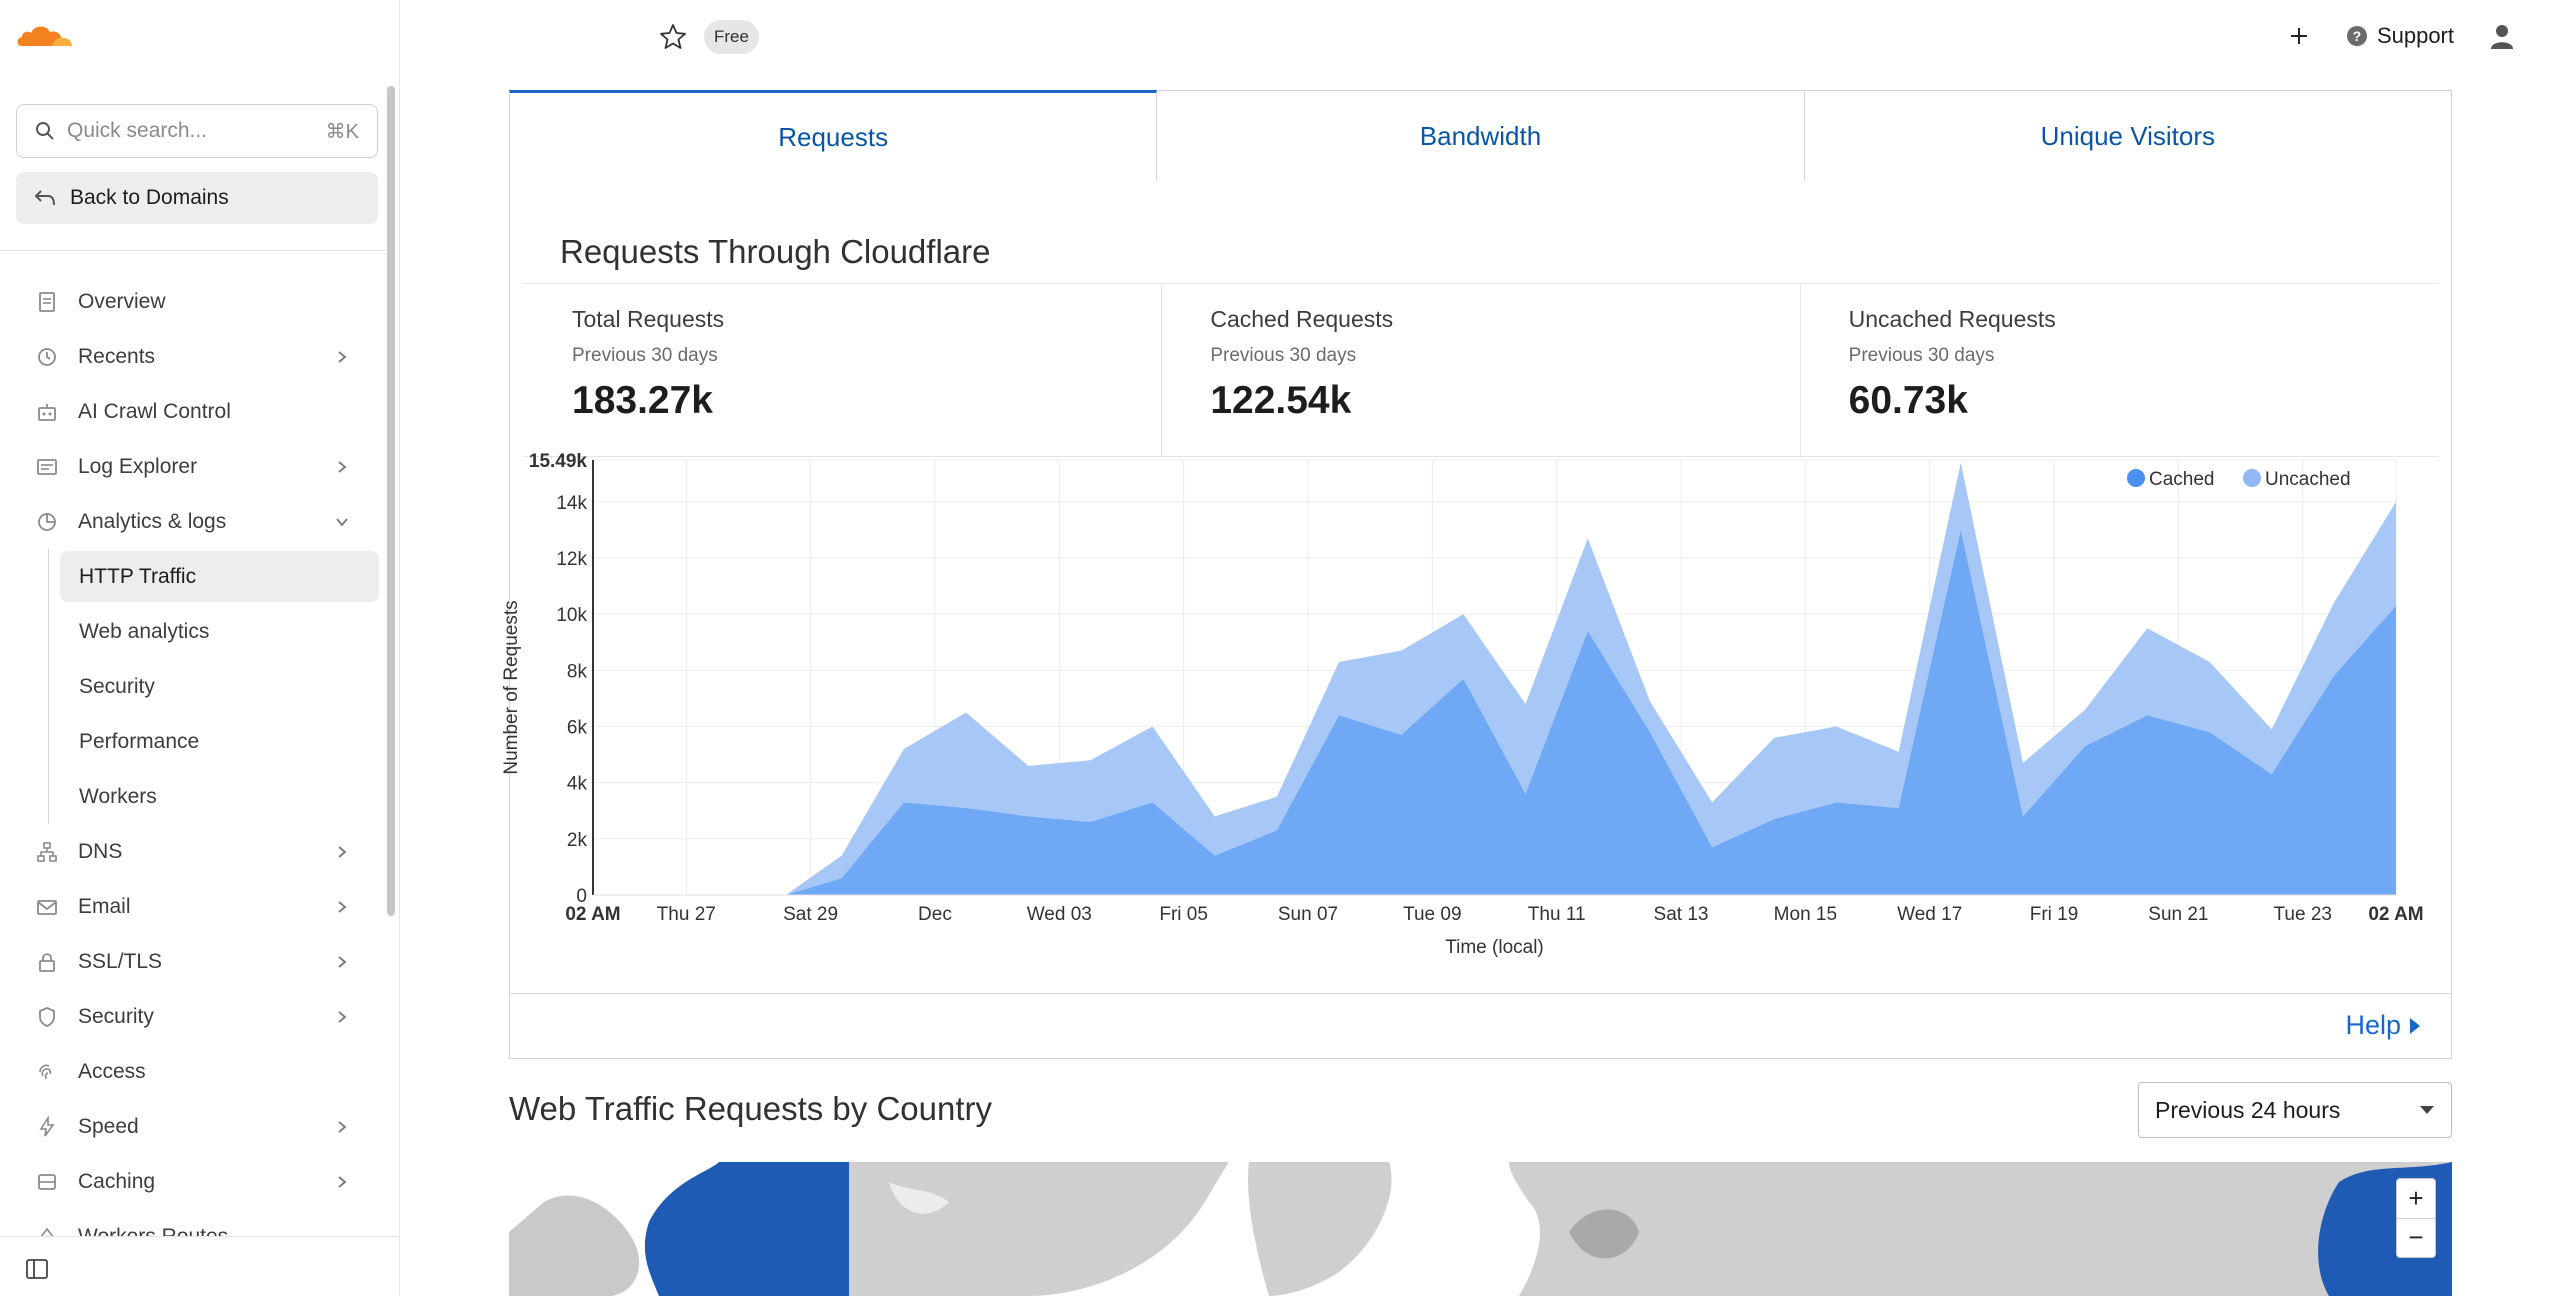 The height and width of the screenshot is (1296, 2560). What do you see at coordinates (2416, 1237) in the screenshot?
I see `zoom-out-button: −` at bounding box center [2416, 1237].